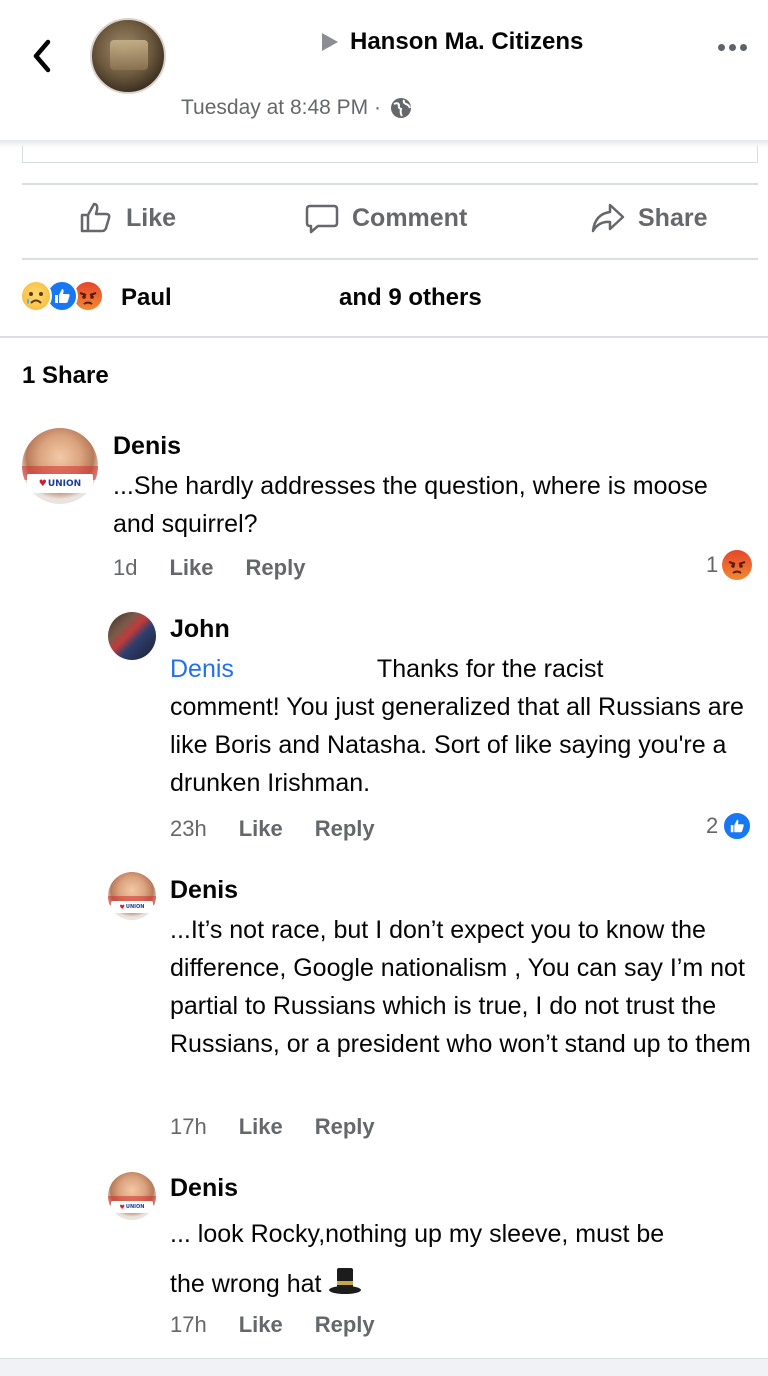 This screenshot has width=768, height=1376. Describe the element at coordinates (200, 629) in the screenshot. I see `comment-author: John` at that location.